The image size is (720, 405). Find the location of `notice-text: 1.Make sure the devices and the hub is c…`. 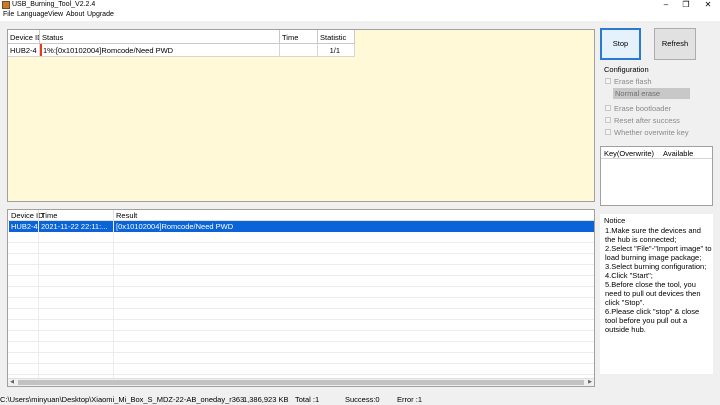

notice-text: 1.Make sure the devices and the hub is c… is located at coordinates (658, 280).